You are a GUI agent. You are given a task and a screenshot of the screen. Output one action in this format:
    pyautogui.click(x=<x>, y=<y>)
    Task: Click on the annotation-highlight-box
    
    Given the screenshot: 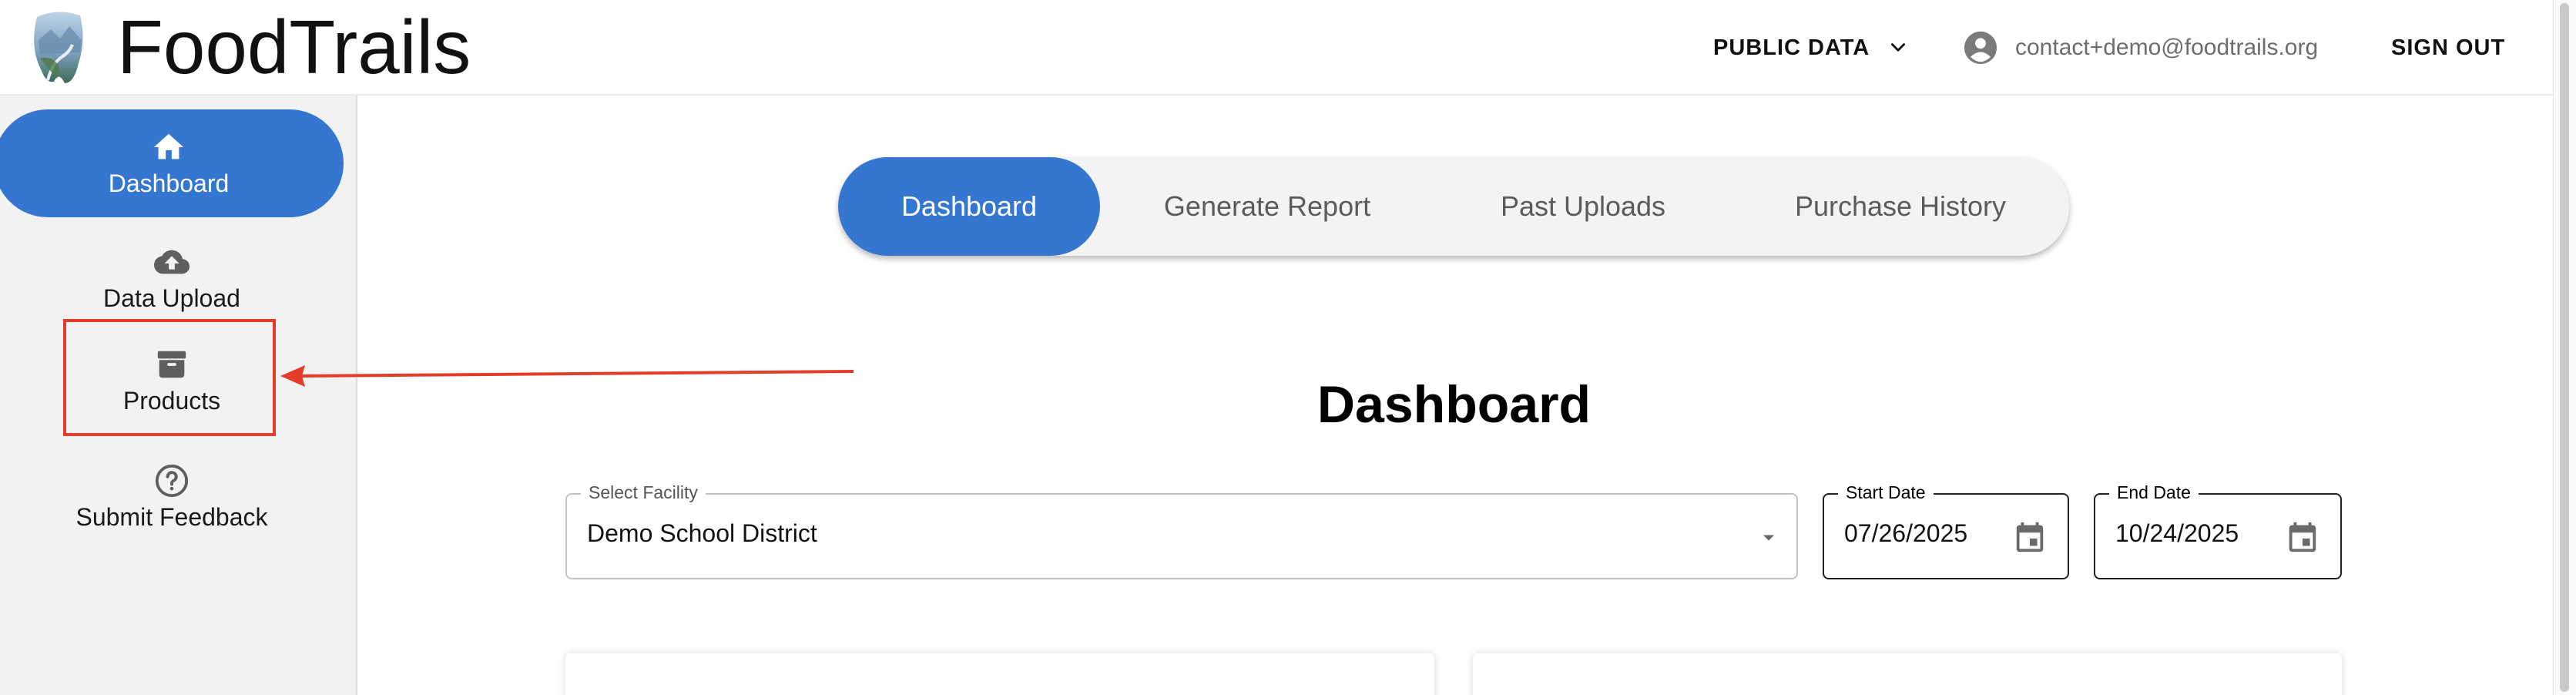 What is the action you would take?
    pyautogui.click(x=169, y=377)
    